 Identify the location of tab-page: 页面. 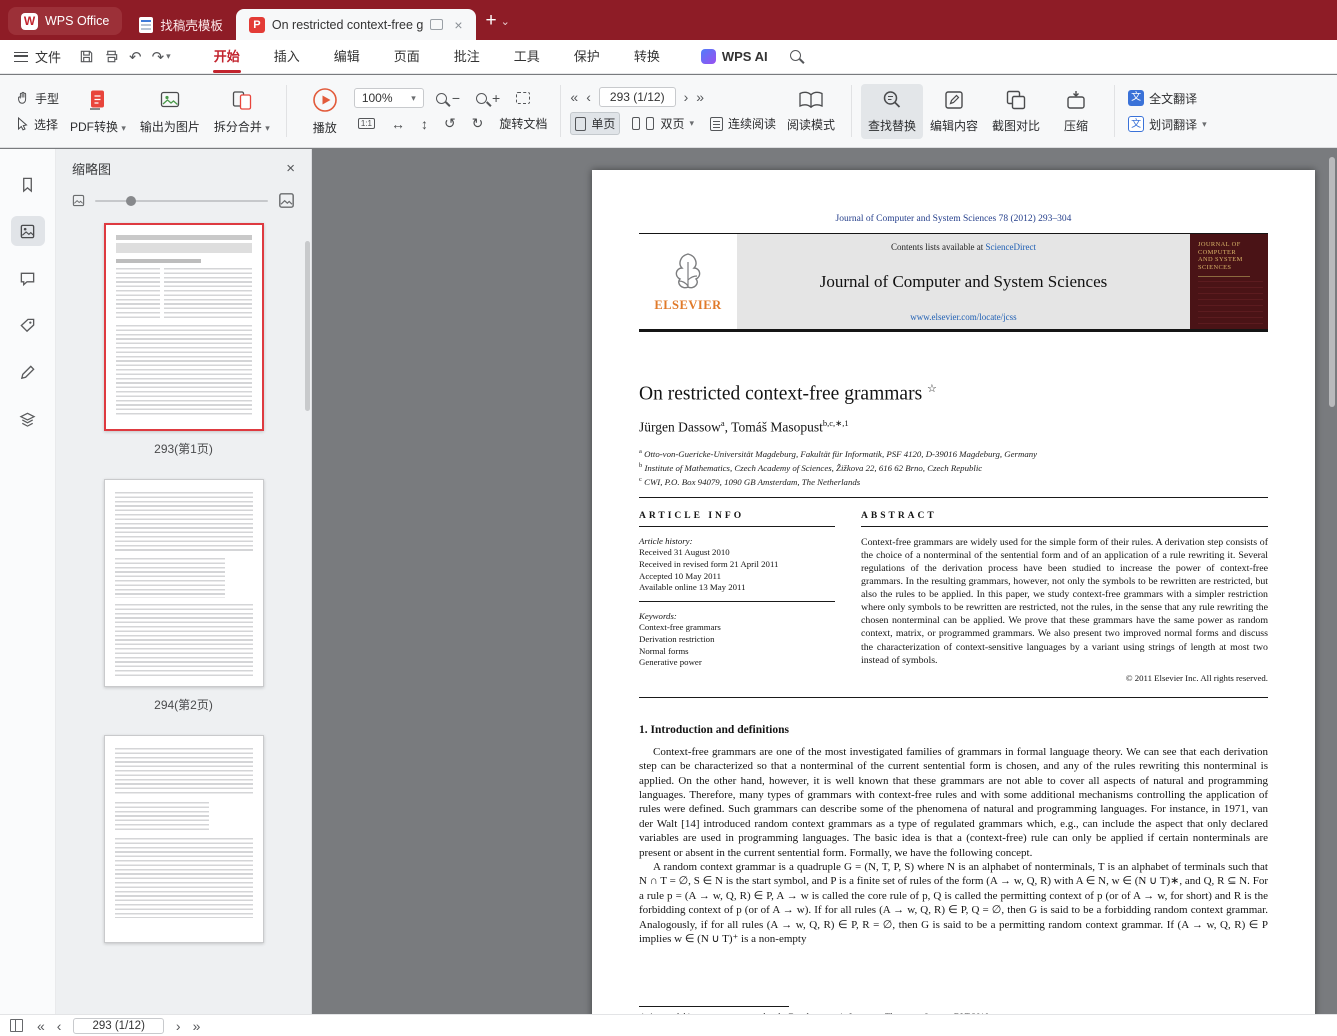
(407, 56).